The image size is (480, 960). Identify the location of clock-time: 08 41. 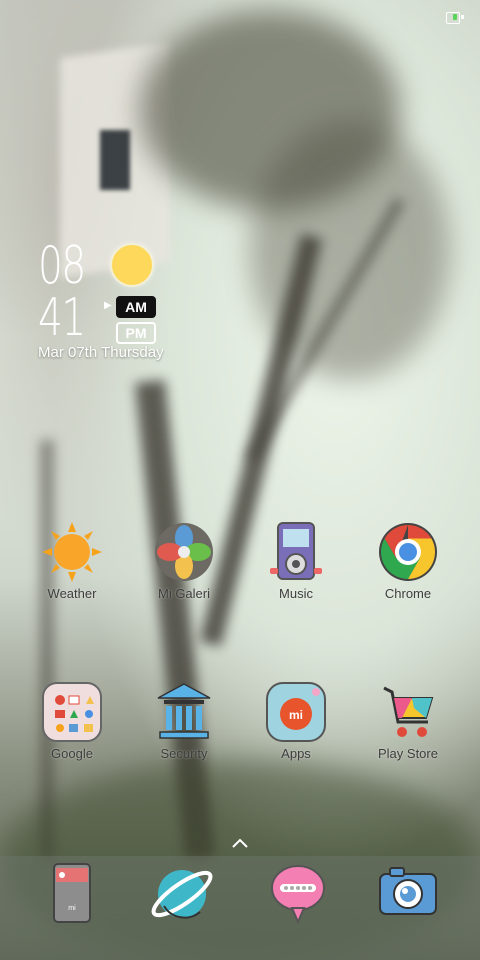
(62, 292).